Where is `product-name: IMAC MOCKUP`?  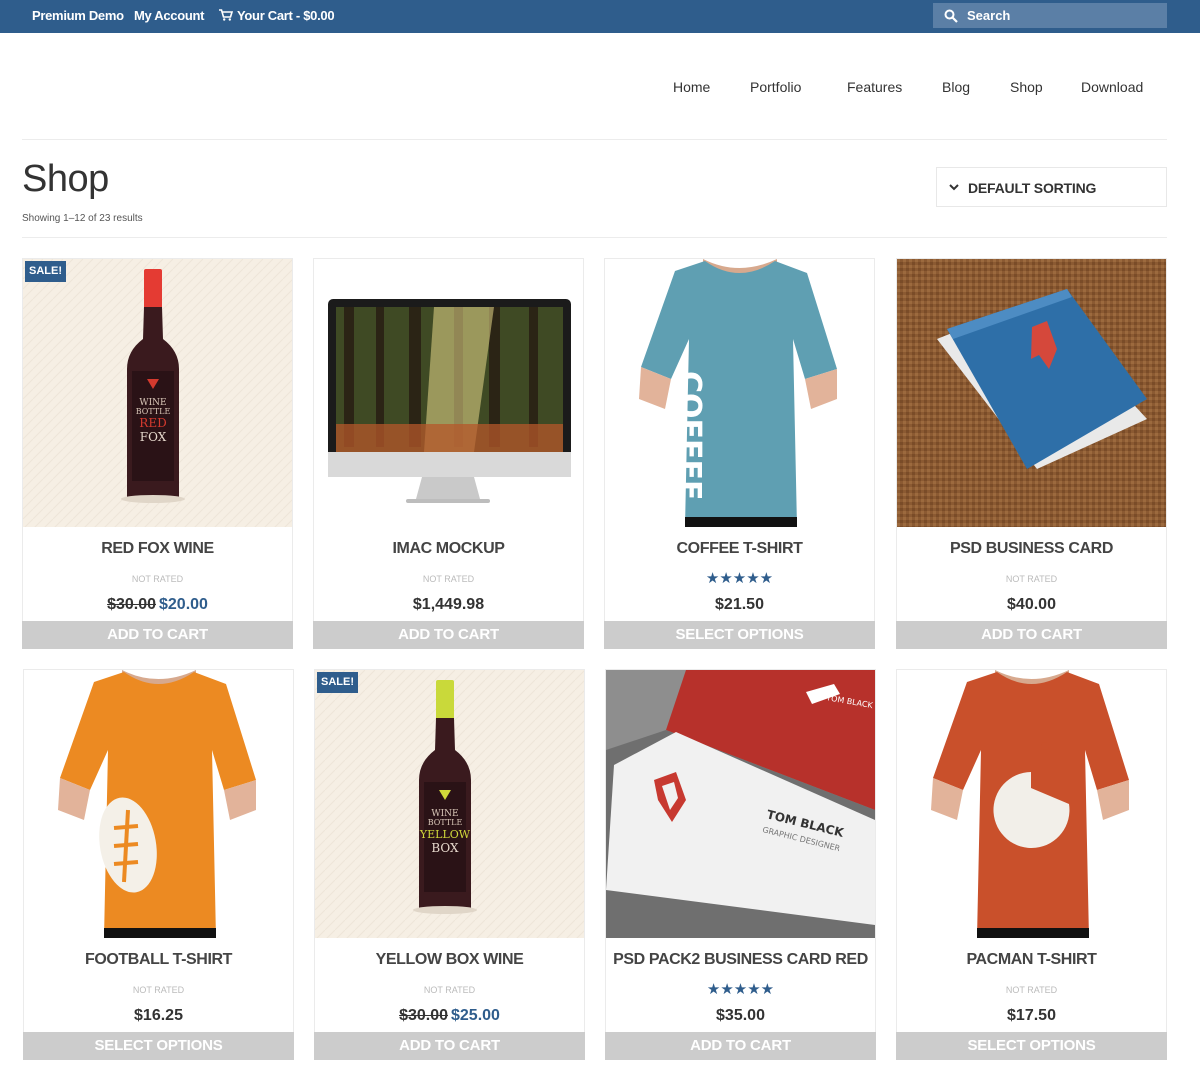
product-name: IMAC MOCKUP is located at coordinates (448, 549).